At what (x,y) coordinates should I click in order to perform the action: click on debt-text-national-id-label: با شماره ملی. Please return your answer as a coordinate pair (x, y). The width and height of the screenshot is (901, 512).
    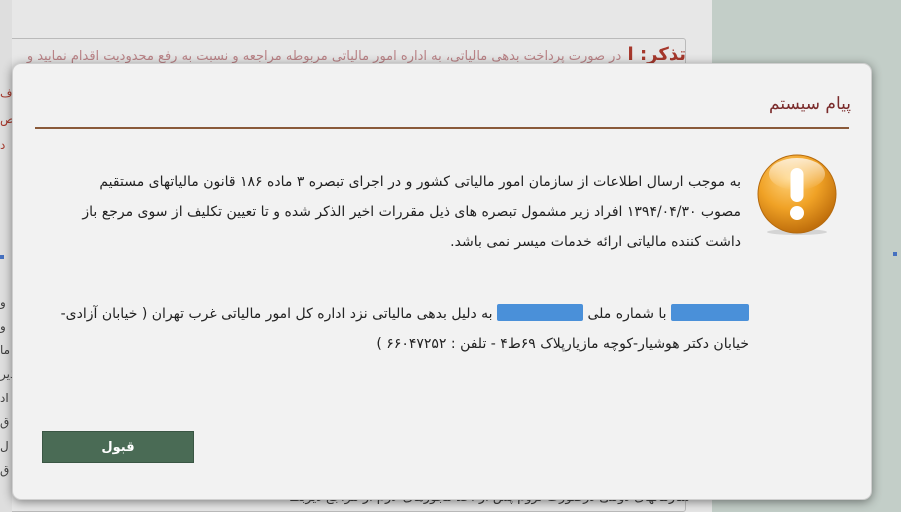
    Looking at the image, I should click on (627, 314).